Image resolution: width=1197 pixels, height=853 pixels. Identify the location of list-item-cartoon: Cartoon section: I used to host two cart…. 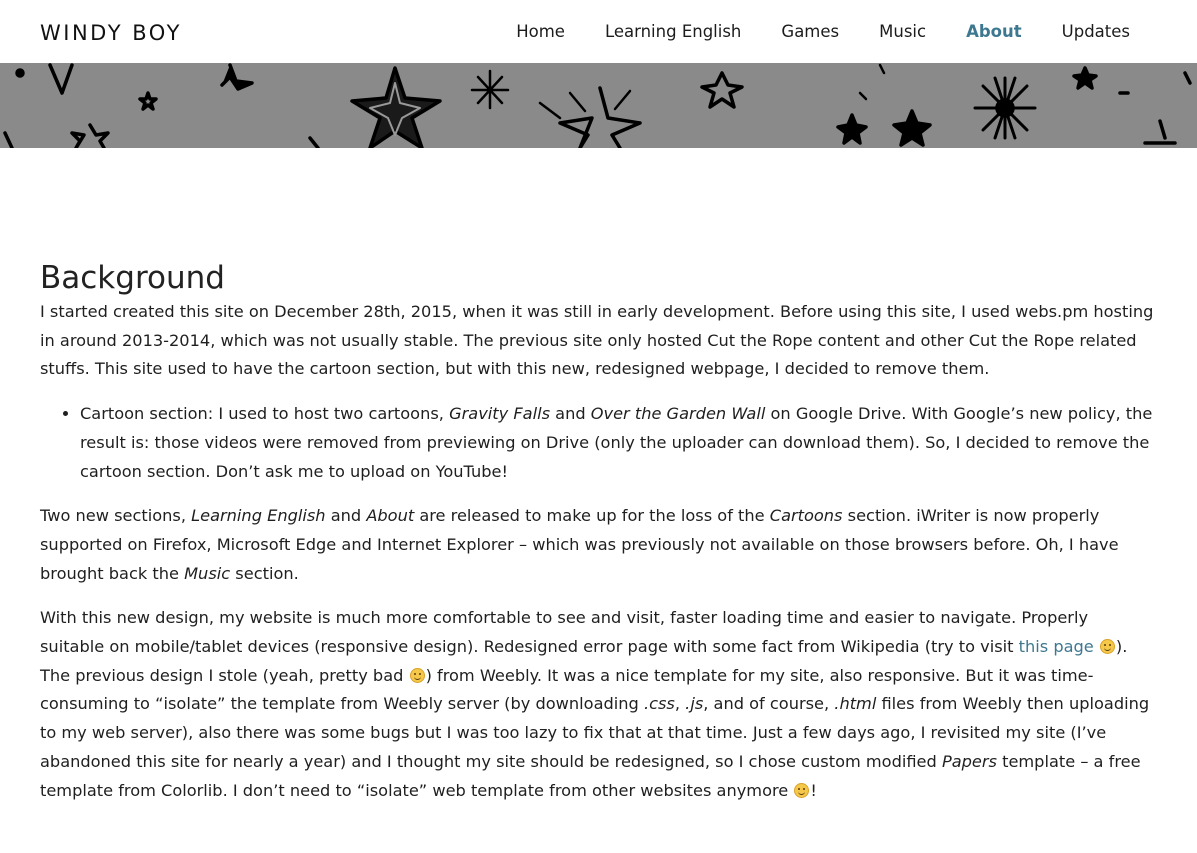
(618, 443).